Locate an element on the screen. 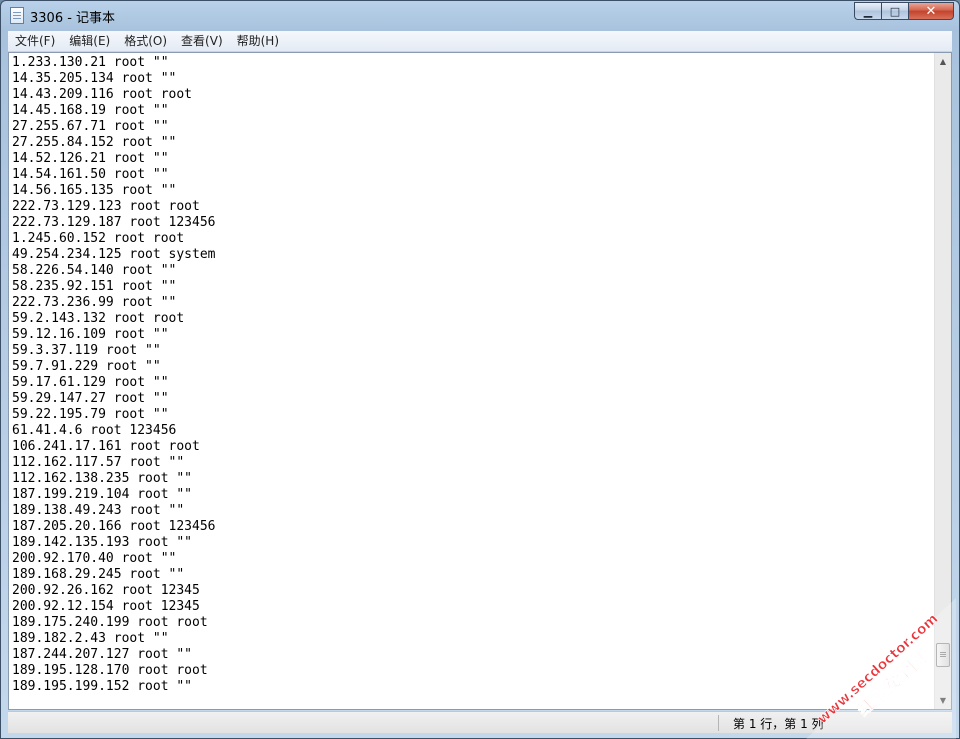 Image resolution: width=960 pixels, height=739 pixels. scroll-down-button: ▼ is located at coordinates (943, 700).